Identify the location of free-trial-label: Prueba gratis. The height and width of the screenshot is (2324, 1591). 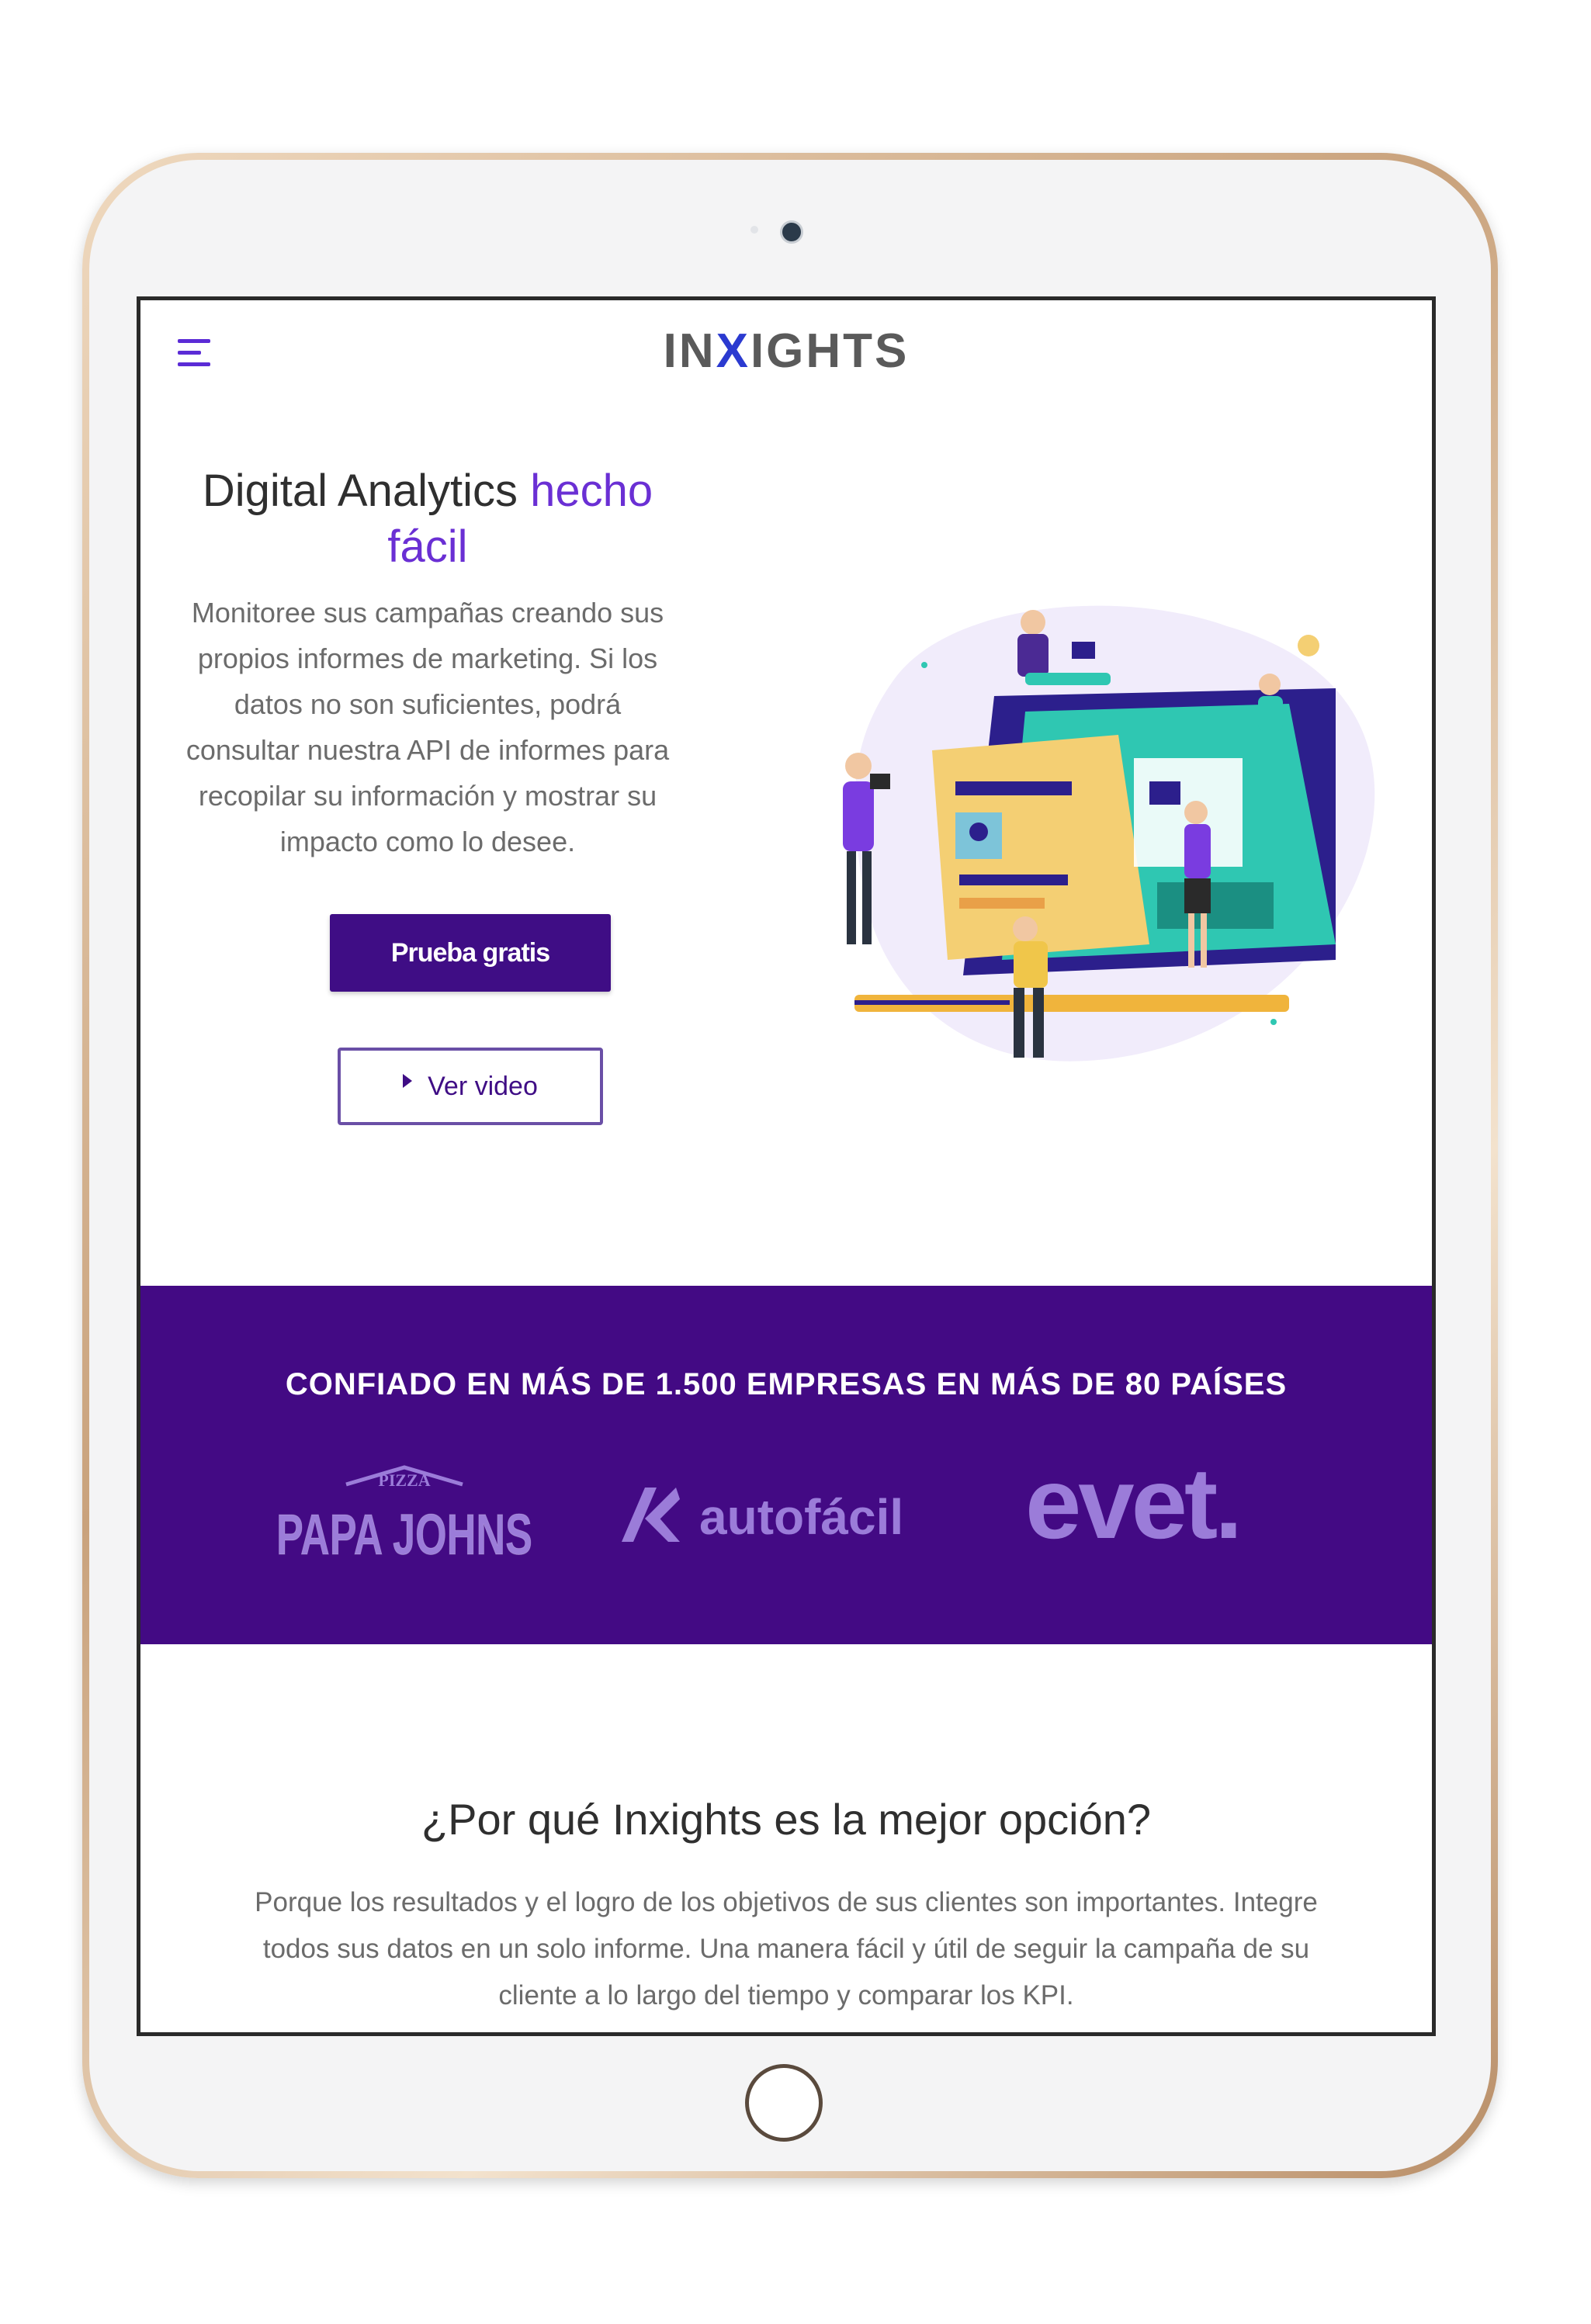
(470, 952).